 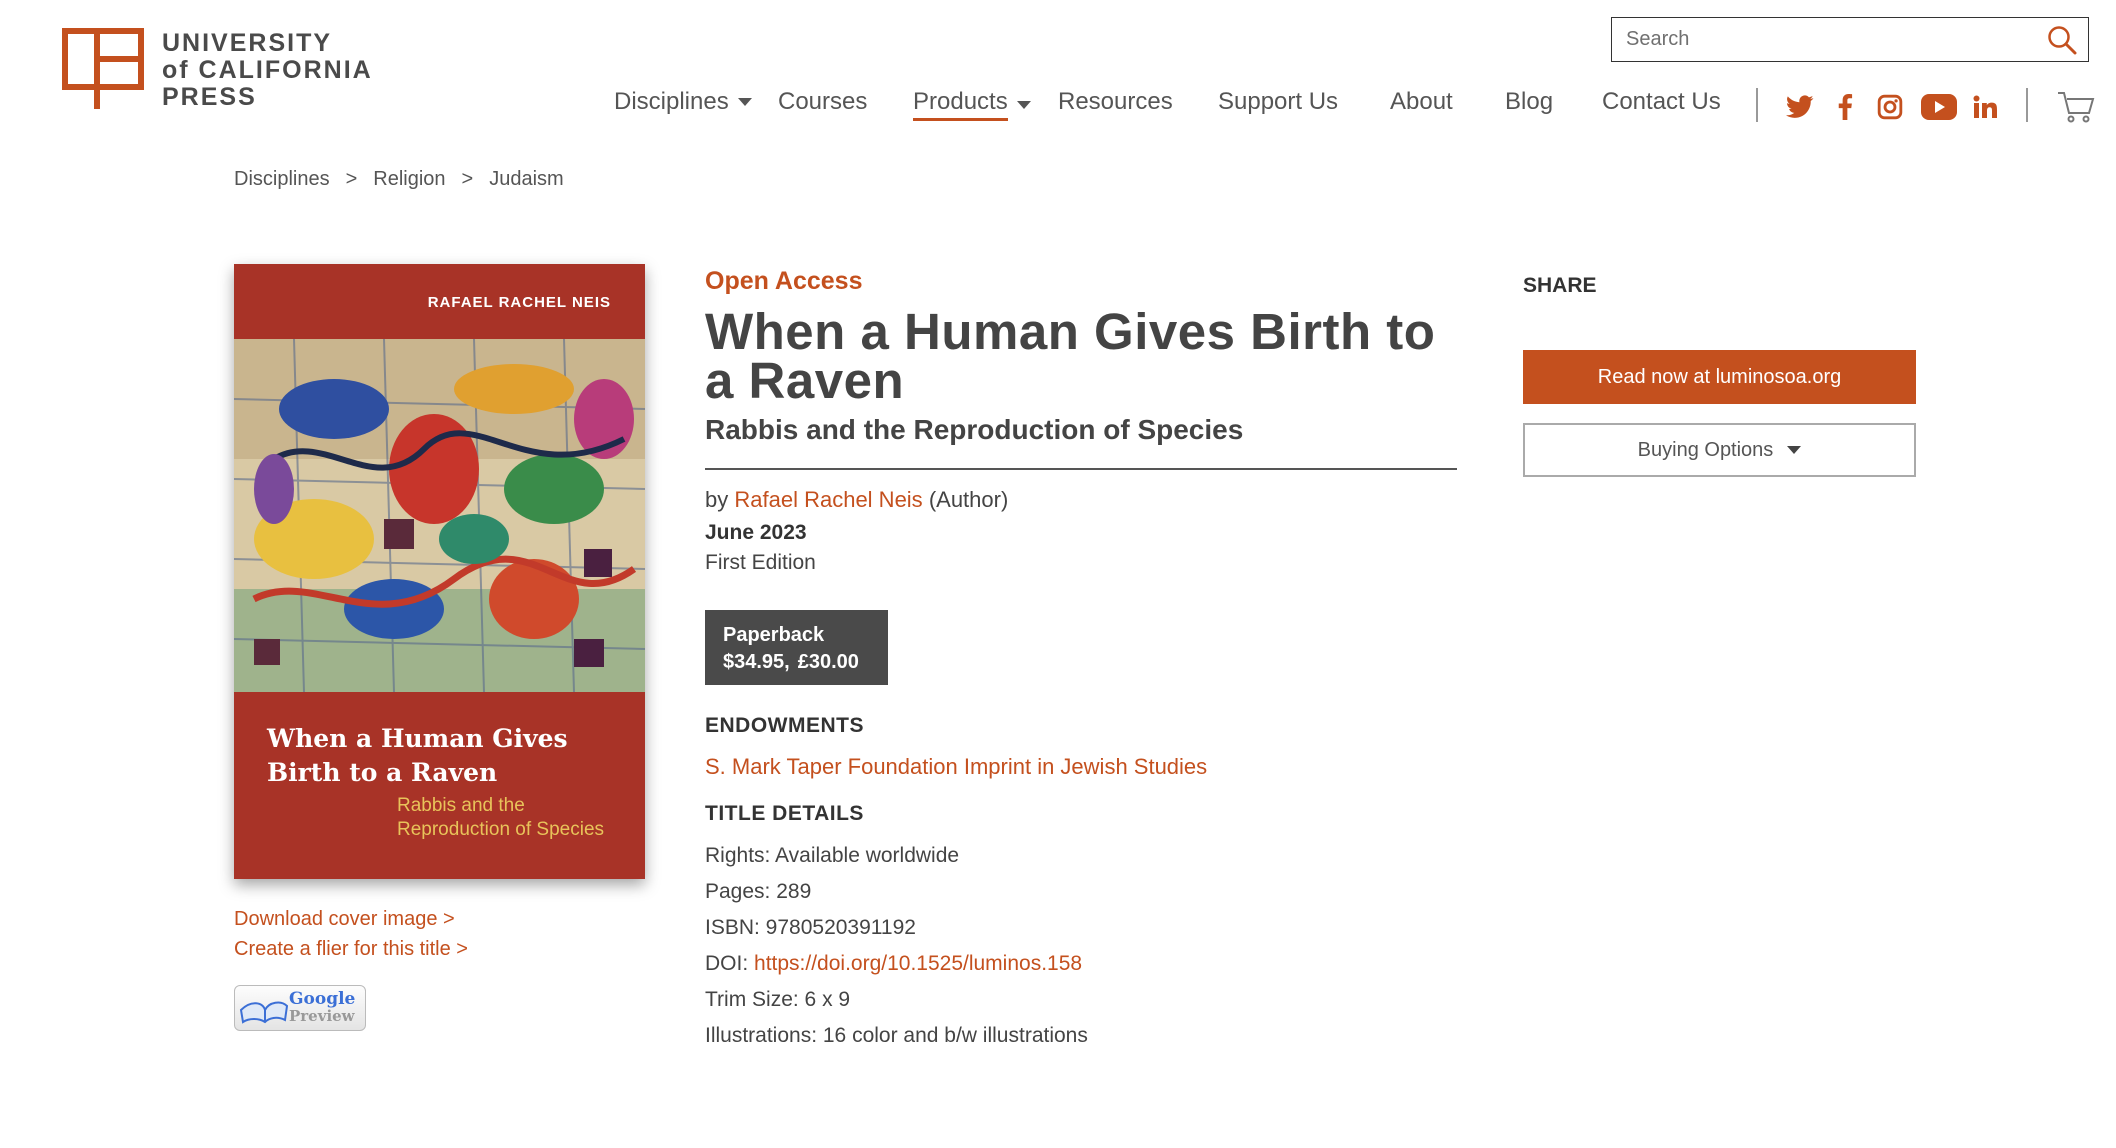 I want to click on detail-rights: Rights: Available worldwide, so click(x=832, y=855).